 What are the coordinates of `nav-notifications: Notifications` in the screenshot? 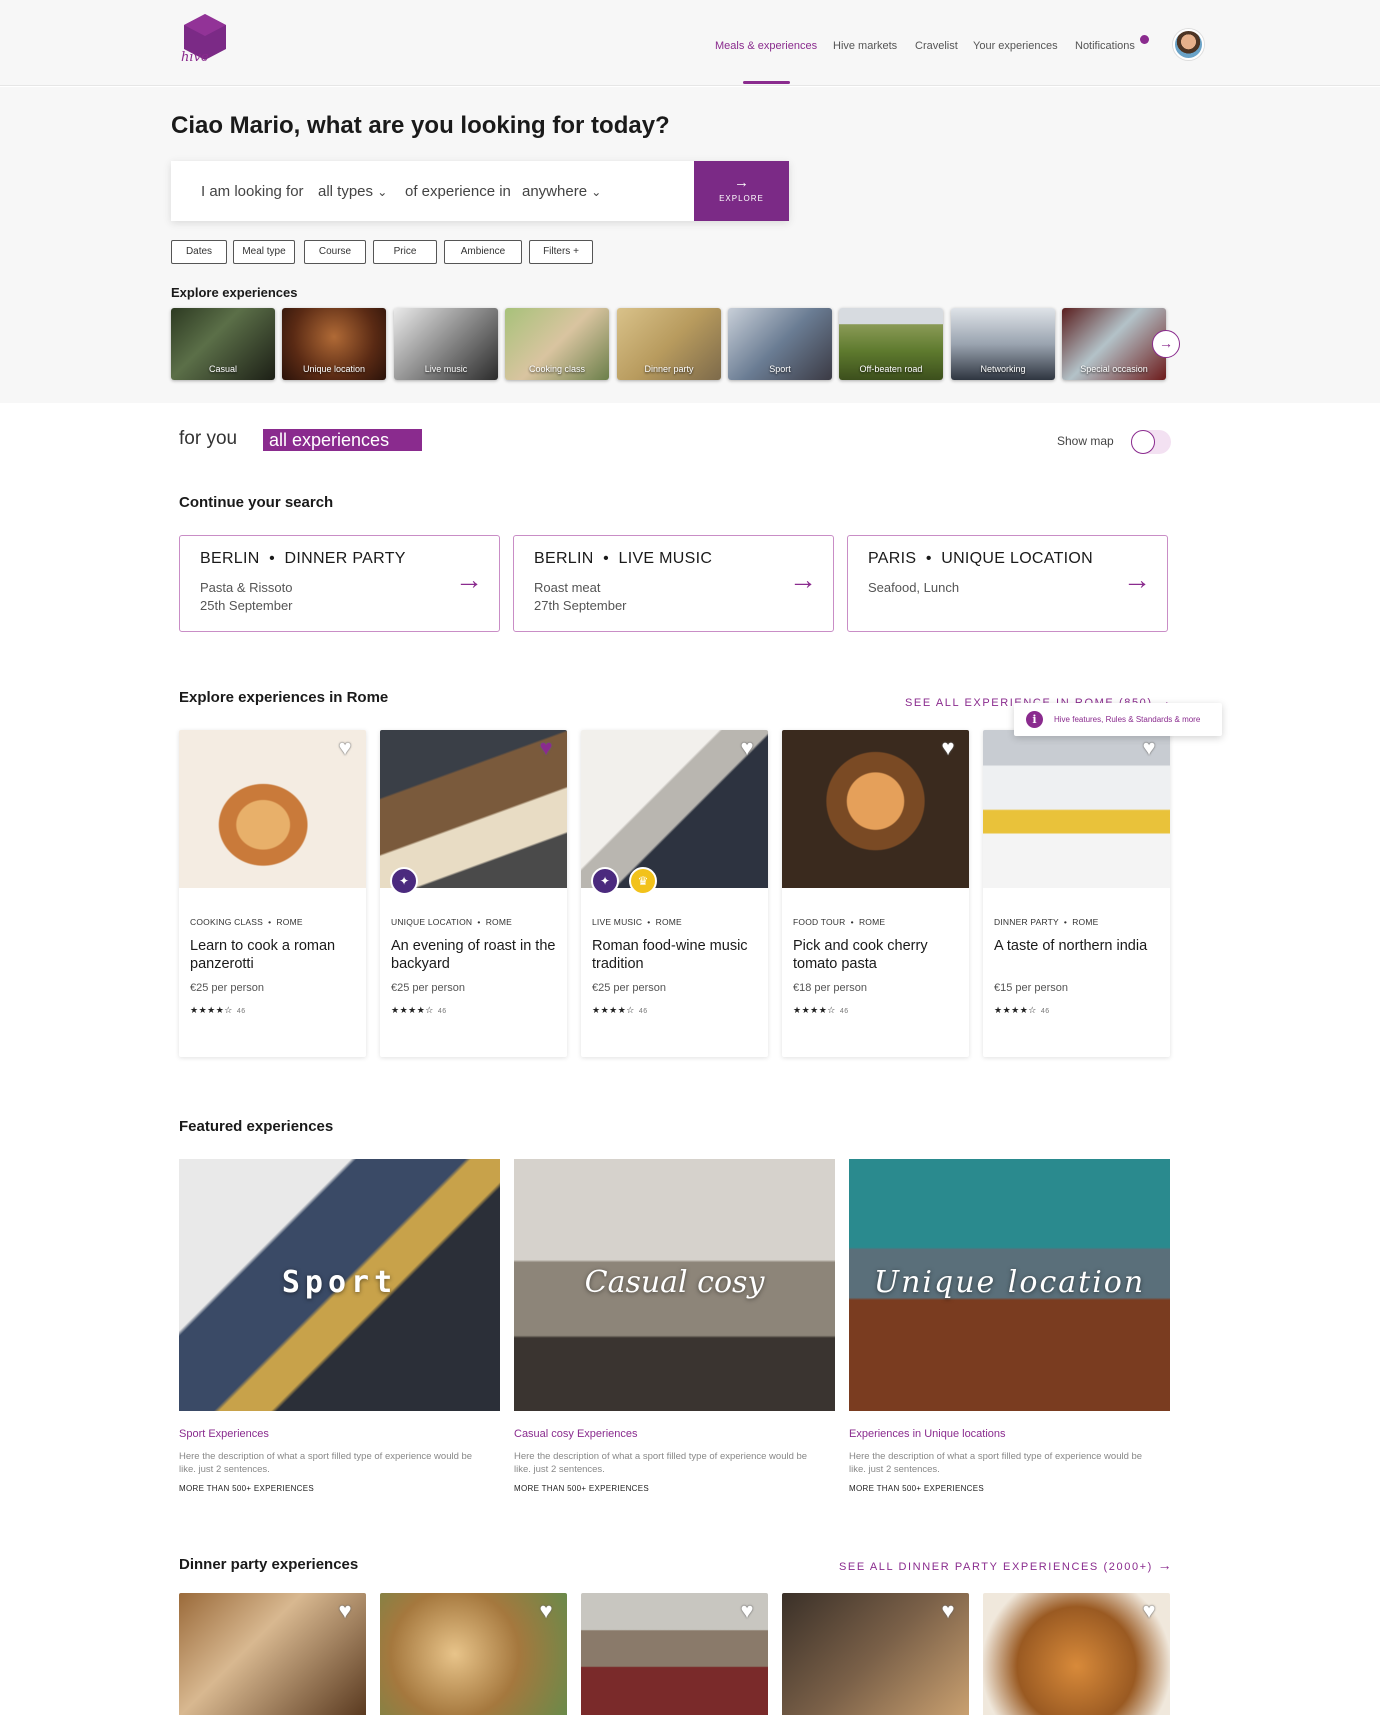 It's located at (1105, 46).